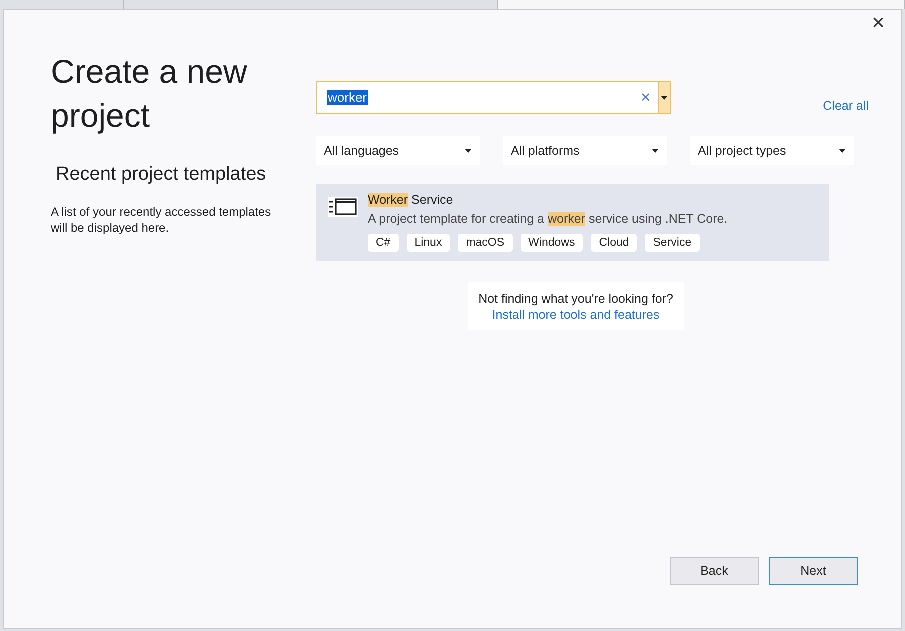 This screenshot has width=905, height=631. I want to click on search-history-button, so click(664, 97).